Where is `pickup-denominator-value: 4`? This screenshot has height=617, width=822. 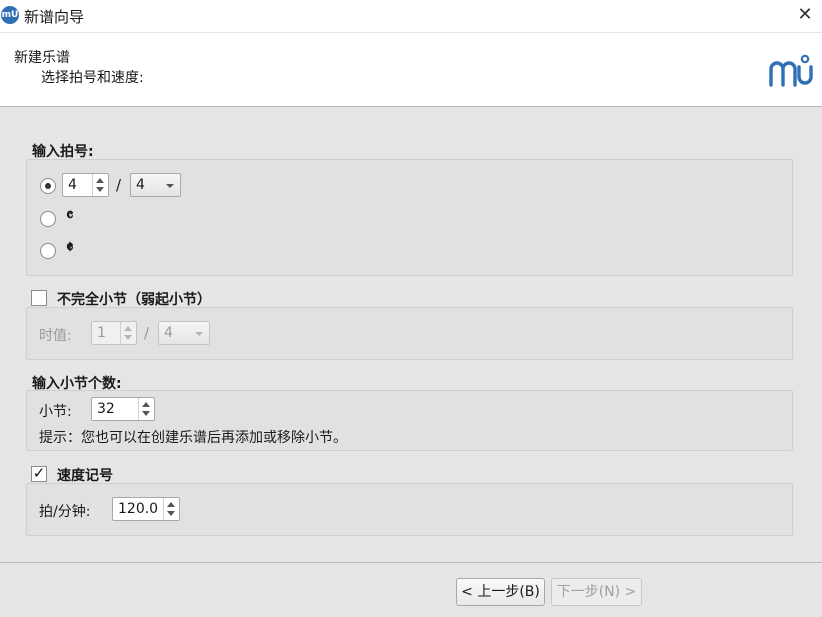
pickup-denominator-value: 4 is located at coordinates (168, 333).